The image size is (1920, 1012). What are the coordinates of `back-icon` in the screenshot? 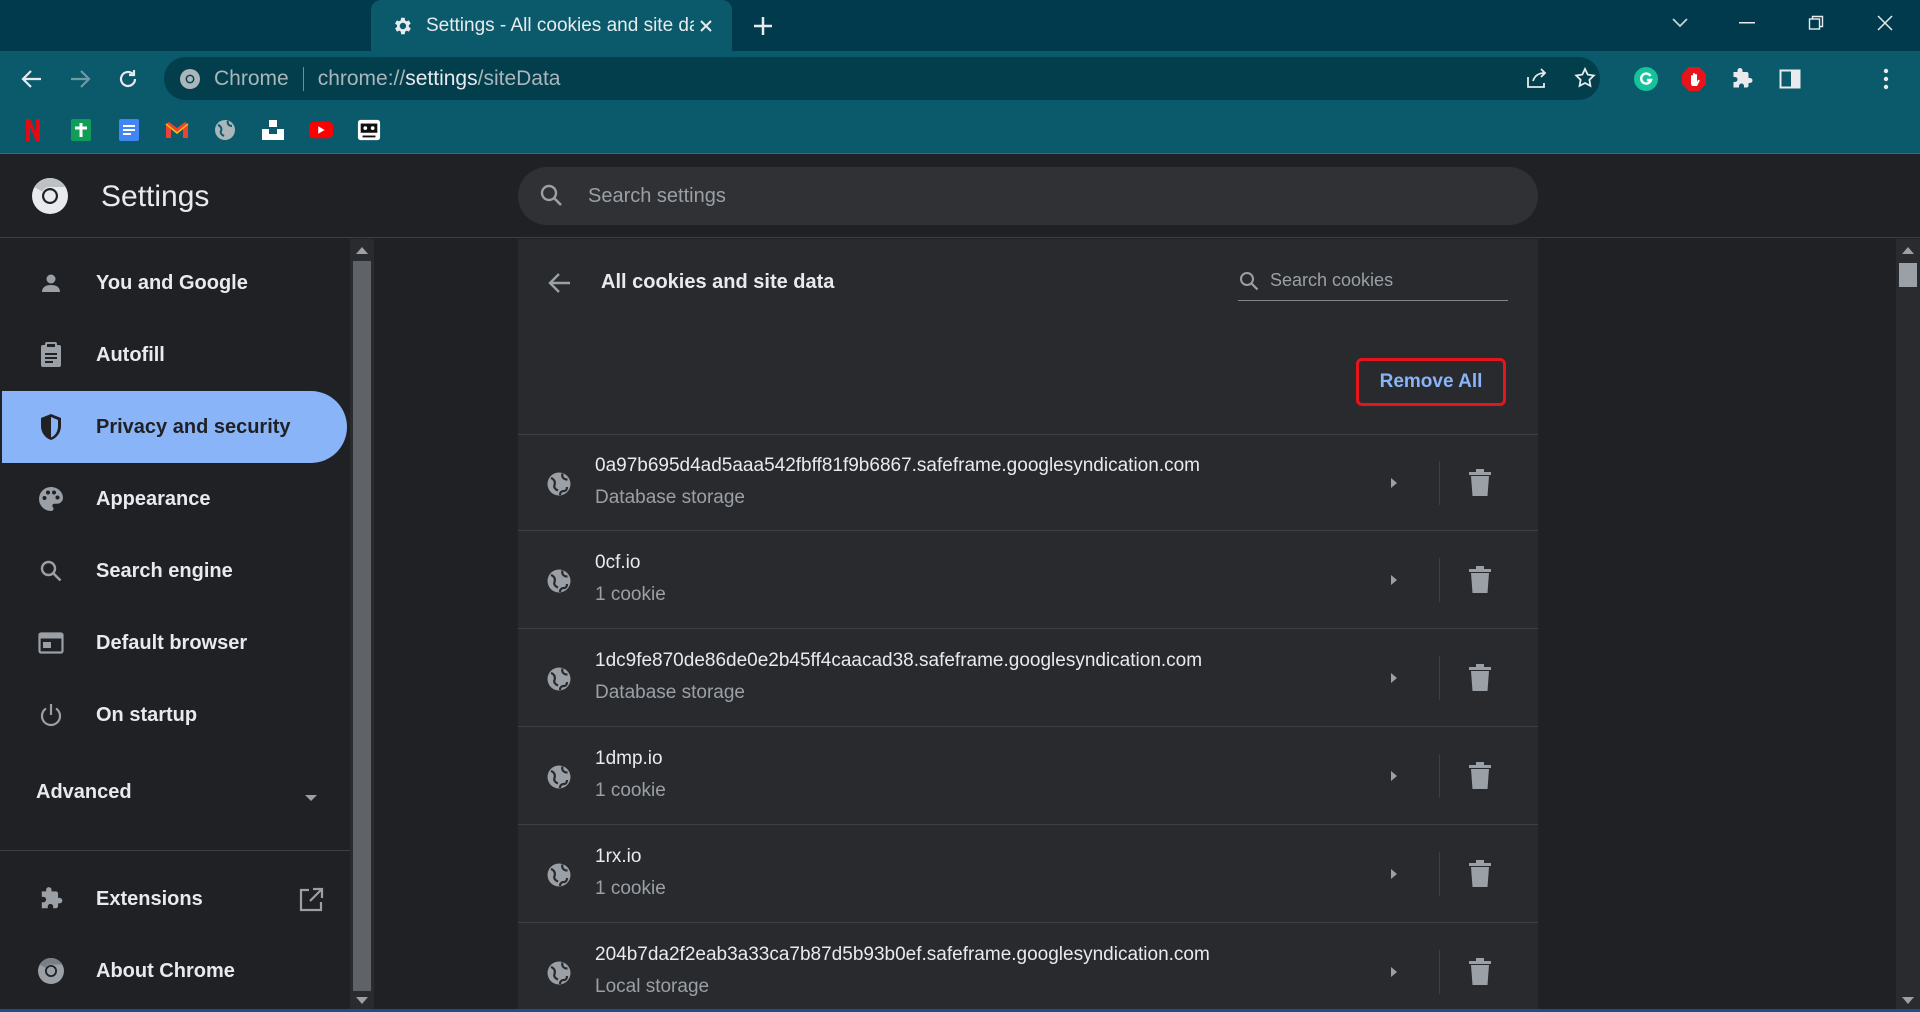 It's located at (32, 79).